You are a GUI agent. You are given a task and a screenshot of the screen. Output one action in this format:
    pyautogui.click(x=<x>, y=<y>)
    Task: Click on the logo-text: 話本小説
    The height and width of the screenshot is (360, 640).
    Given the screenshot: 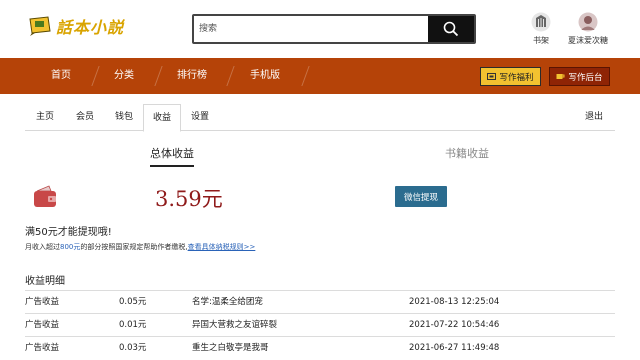 What is the action you would take?
    pyautogui.click(x=90, y=27)
    